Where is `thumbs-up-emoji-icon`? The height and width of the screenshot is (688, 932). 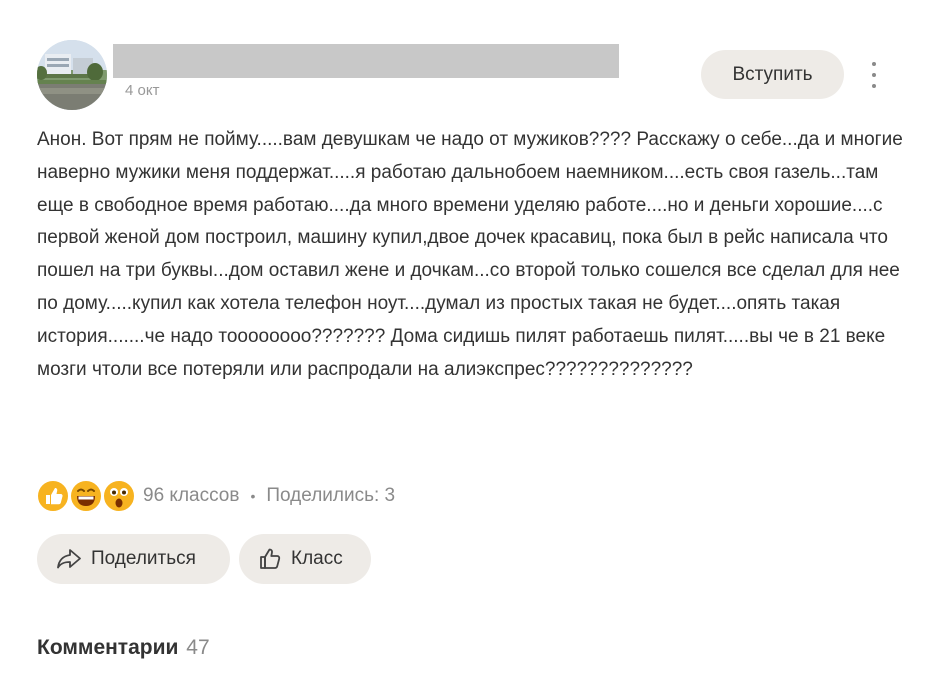
thumbs-up-emoji-icon is located at coordinates (53, 496).